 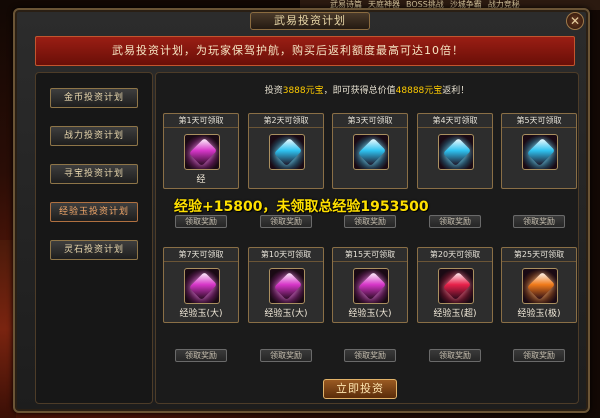 I want to click on reward-day-label: 第2天可领取, so click(x=286, y=121).